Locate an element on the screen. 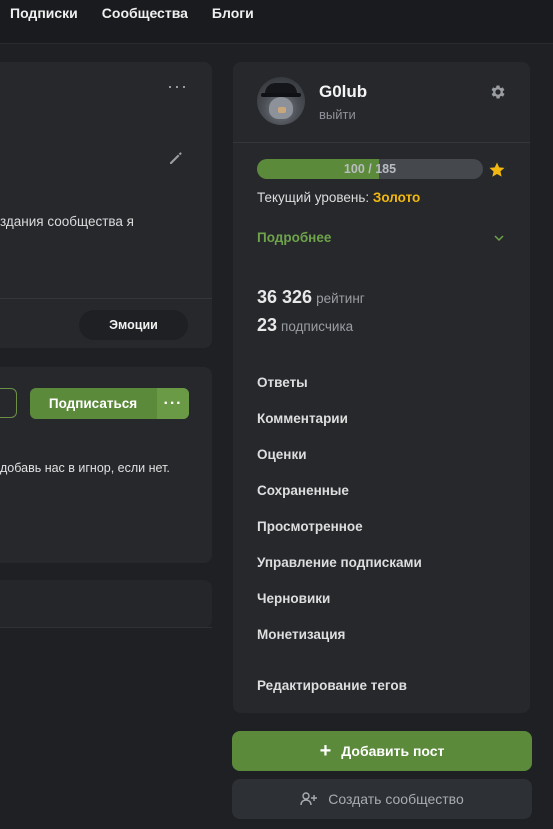 This screenshot has width=553, height=829. rating-label: рейтинг is located at coordinates (340, 298).